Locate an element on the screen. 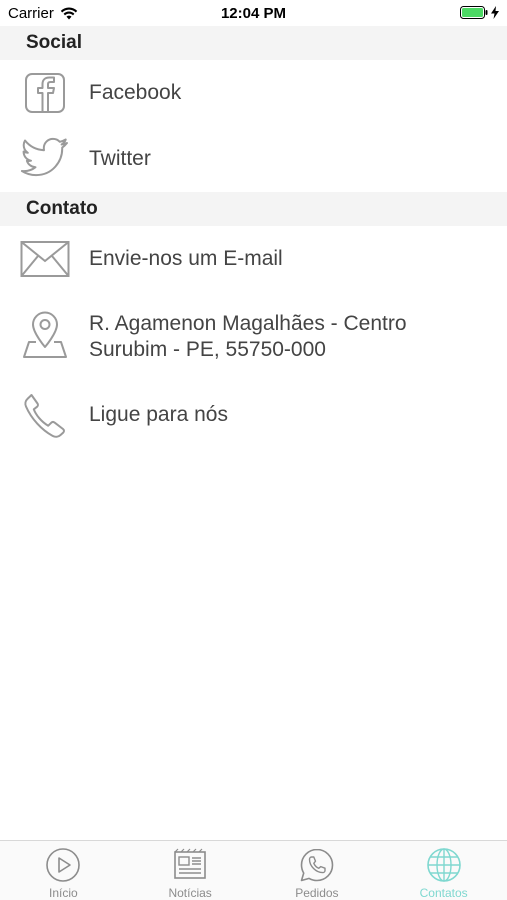 This screenshot has height=900, width=507. phone-icon is located at coordinates (45, 415).